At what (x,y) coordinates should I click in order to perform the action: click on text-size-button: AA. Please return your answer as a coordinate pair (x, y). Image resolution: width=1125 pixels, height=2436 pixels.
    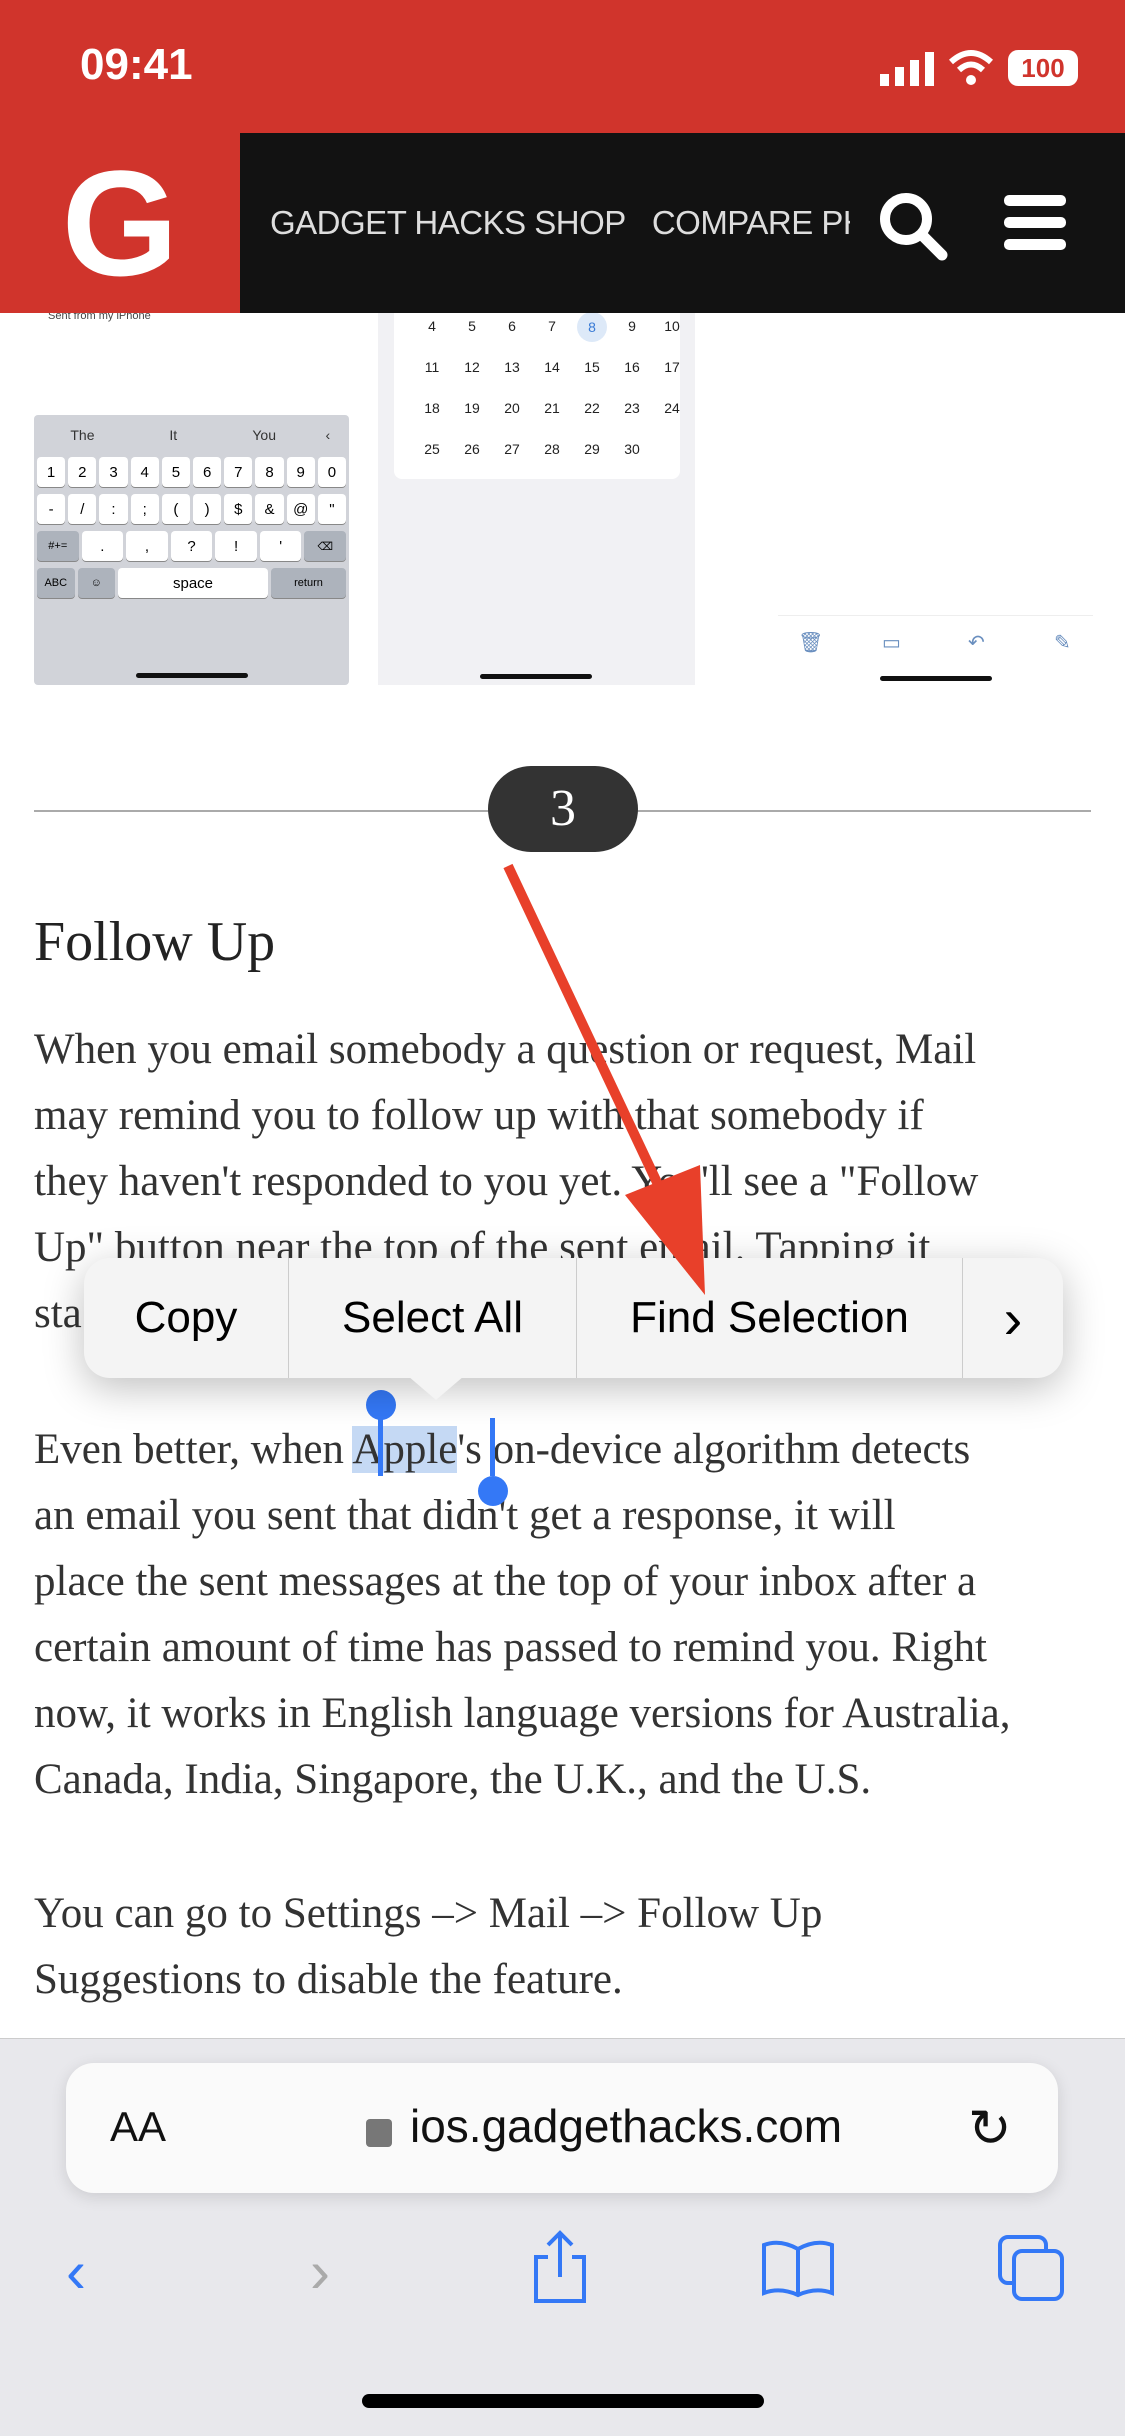
    Looking at the image, I should click on (138, 2127).